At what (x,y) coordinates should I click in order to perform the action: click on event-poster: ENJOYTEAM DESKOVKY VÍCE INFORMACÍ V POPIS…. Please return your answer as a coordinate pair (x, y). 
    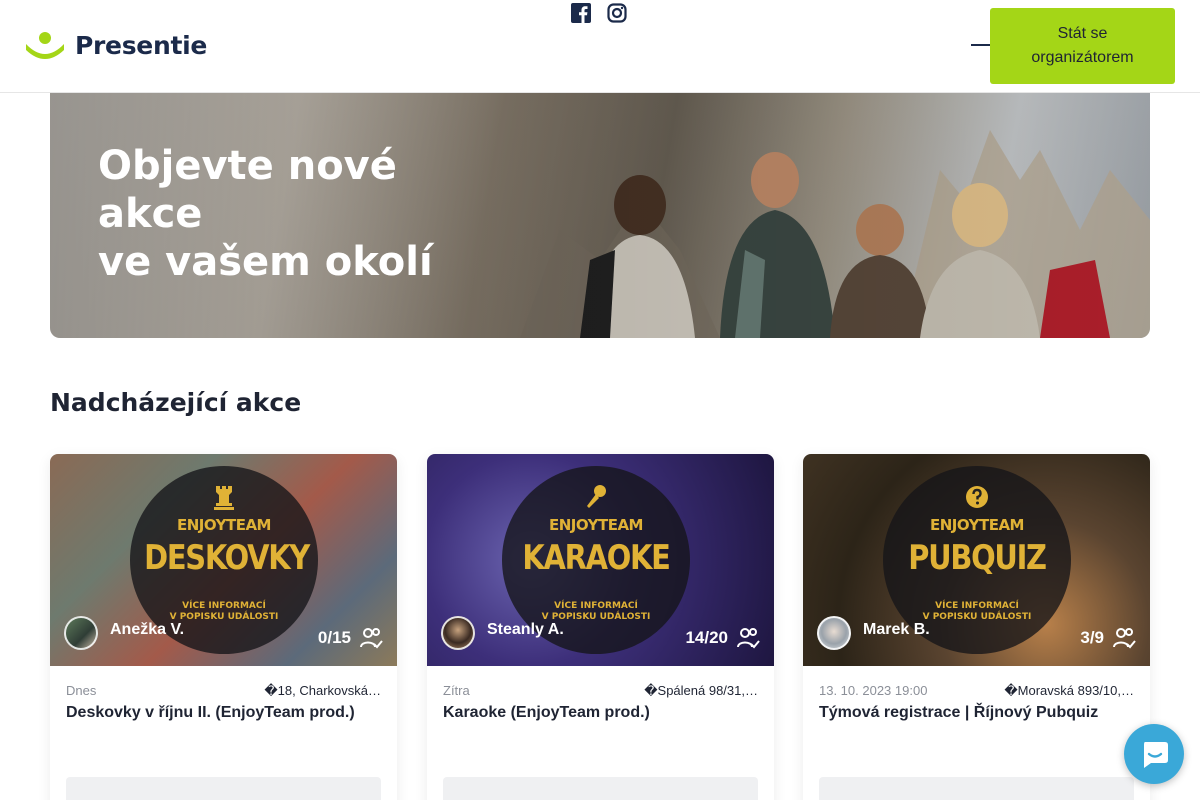
    Looking at the image, I should click on (223, 560).